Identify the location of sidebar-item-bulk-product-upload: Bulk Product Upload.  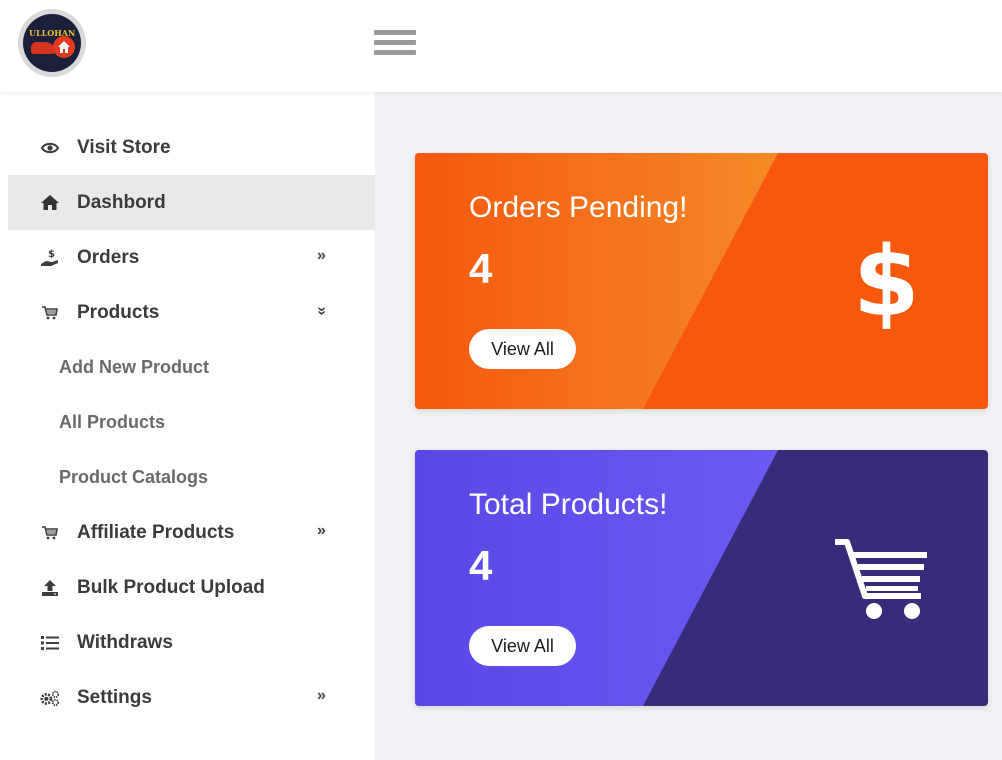
(191, 587).